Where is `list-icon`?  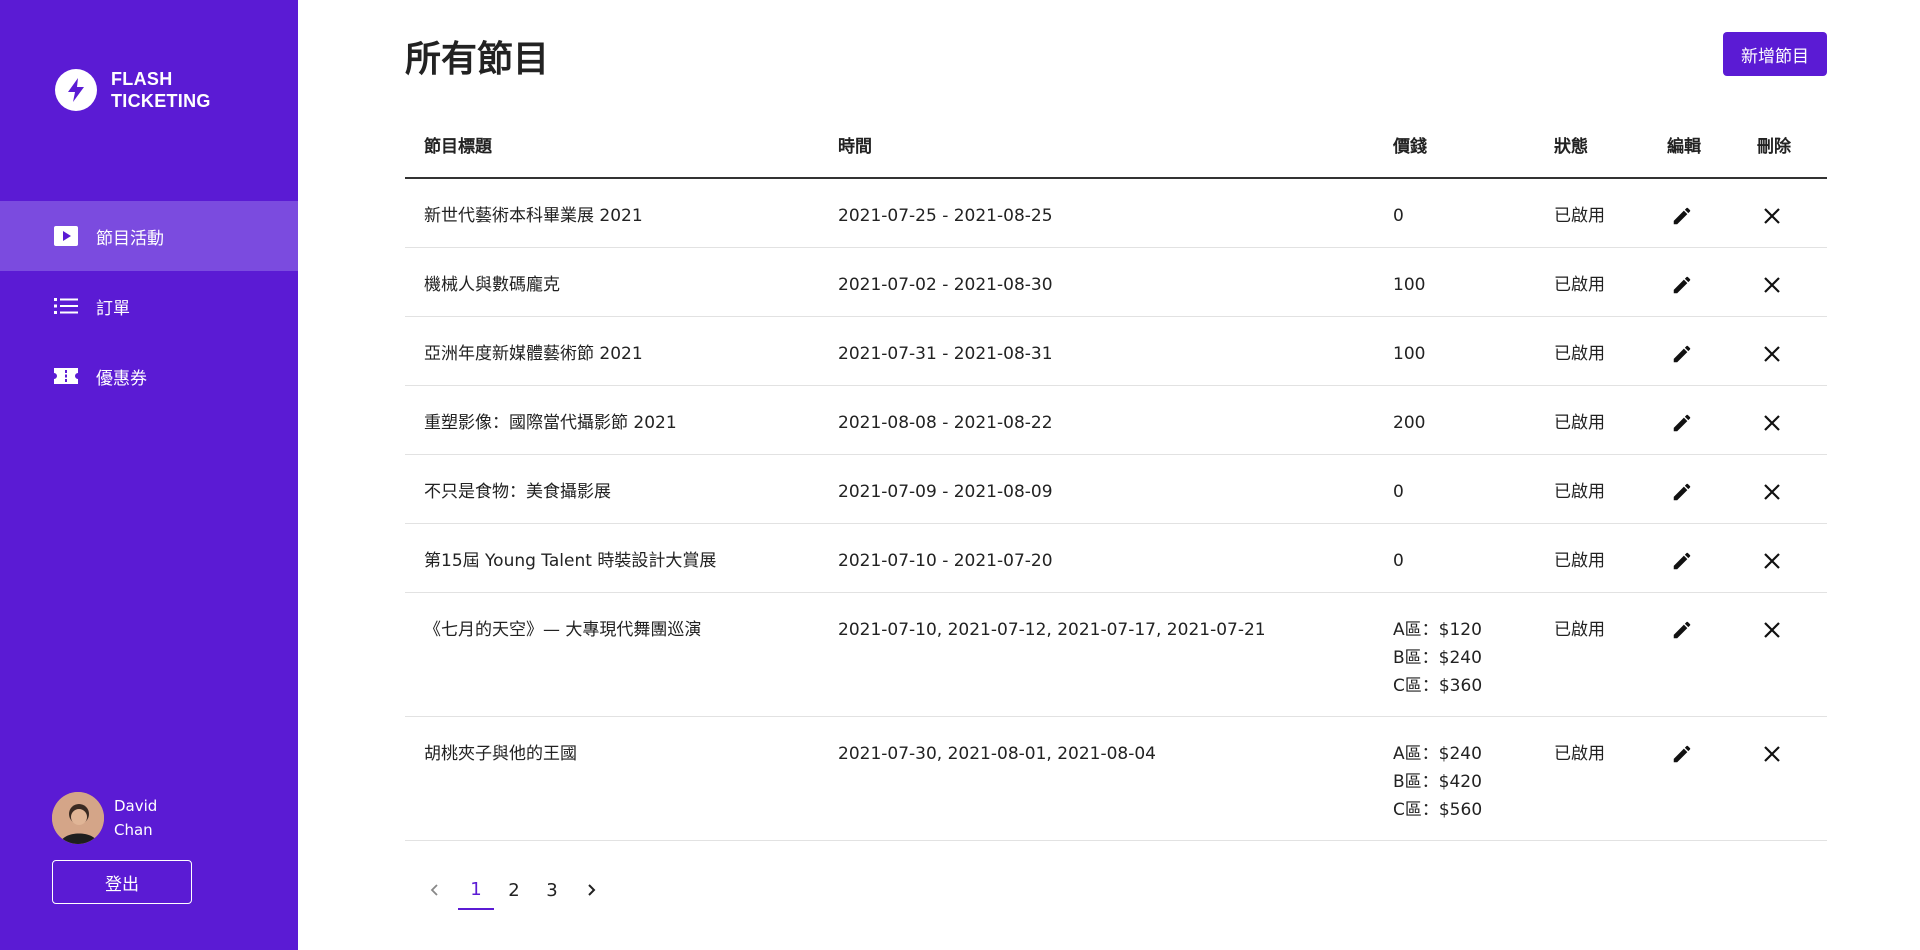 list-icon is located at coordinates (66, 306).